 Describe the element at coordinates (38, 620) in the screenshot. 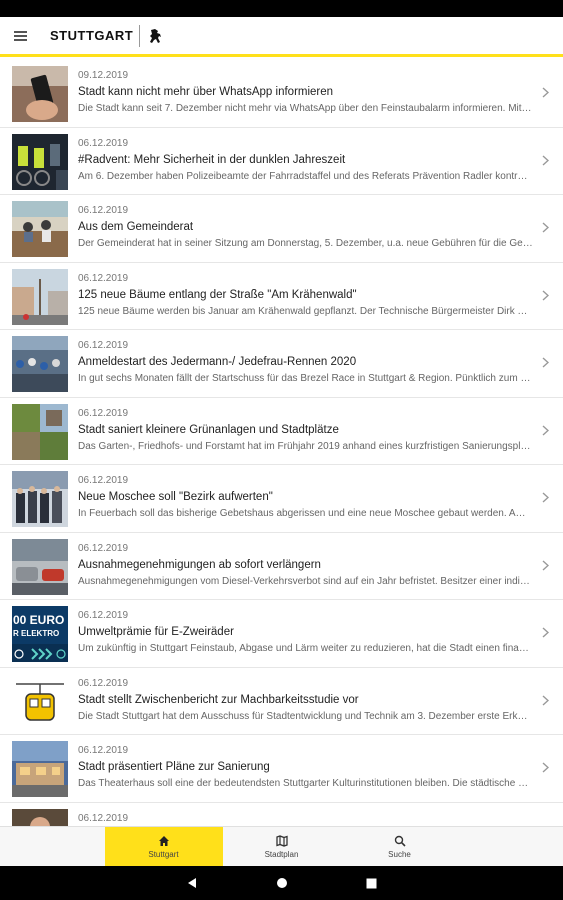

I see `euro-amount-text: 00 EURO` at that location.